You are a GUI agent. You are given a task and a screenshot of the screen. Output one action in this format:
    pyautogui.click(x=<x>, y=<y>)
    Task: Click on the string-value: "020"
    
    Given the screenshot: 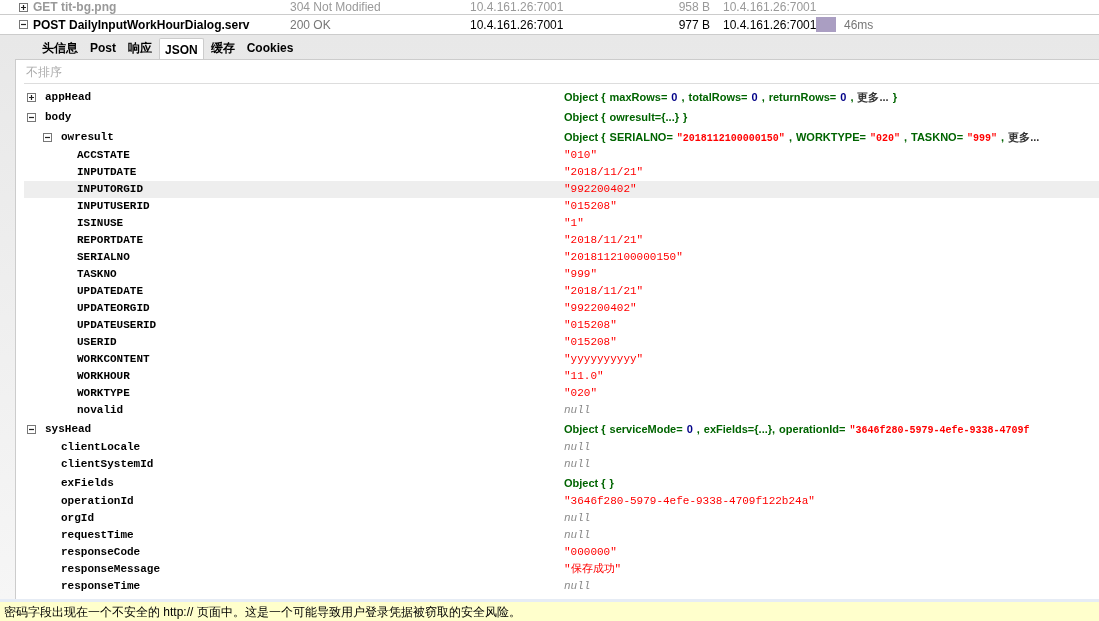 What is the action you would take?
    pyautogui.click(x=580, y=394)
    